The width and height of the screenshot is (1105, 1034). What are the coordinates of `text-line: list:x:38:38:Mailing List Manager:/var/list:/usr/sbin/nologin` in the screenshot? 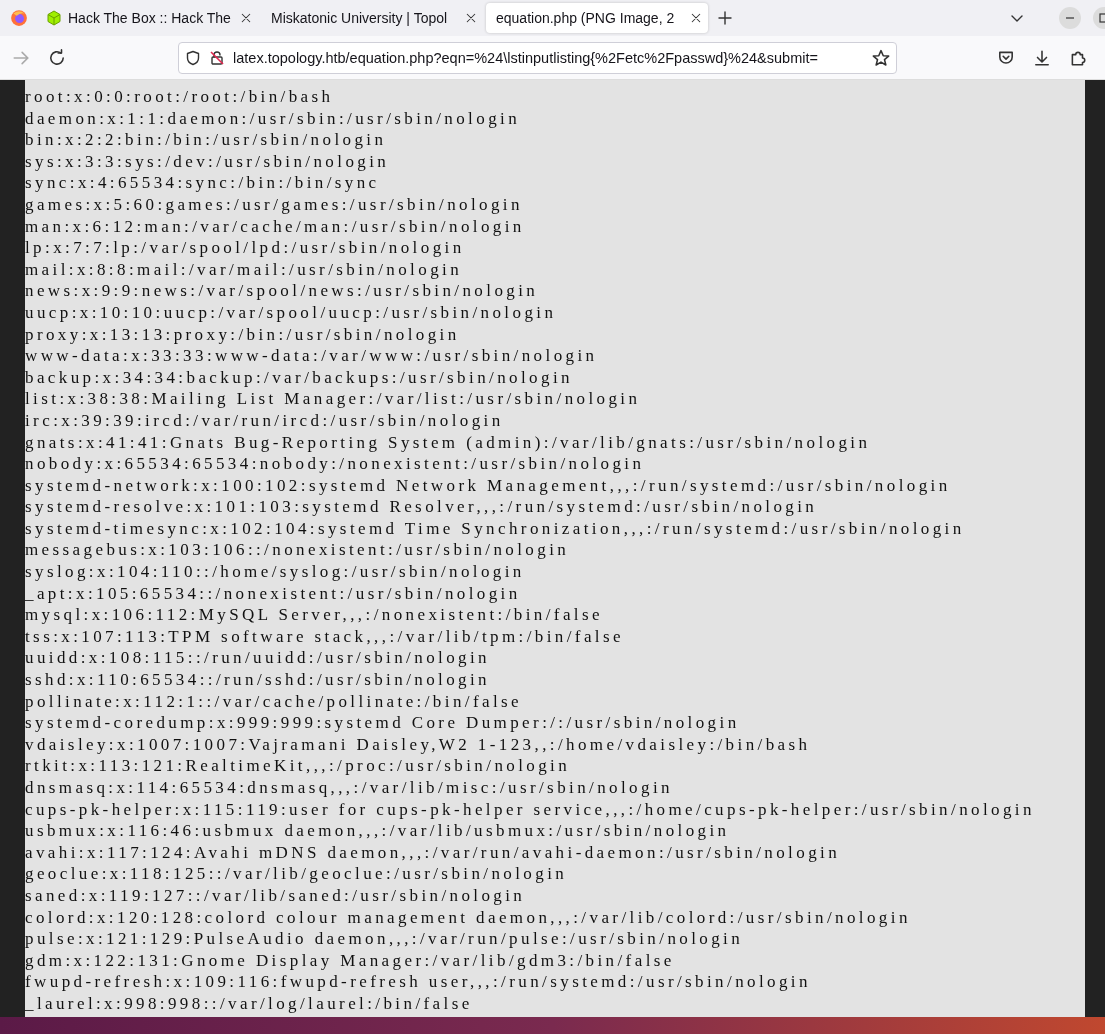 It's located at (333, 399).